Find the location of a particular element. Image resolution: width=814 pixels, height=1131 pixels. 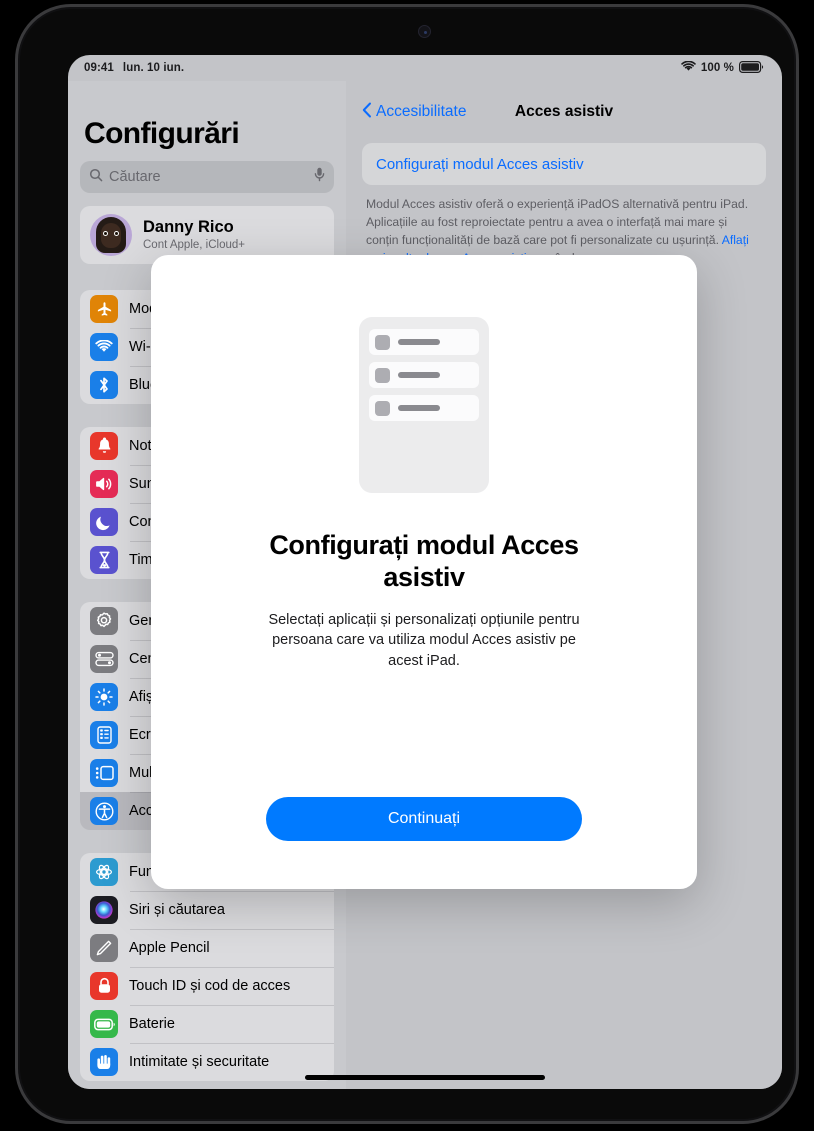

speaker-icon is located at coordinates (104, 484).